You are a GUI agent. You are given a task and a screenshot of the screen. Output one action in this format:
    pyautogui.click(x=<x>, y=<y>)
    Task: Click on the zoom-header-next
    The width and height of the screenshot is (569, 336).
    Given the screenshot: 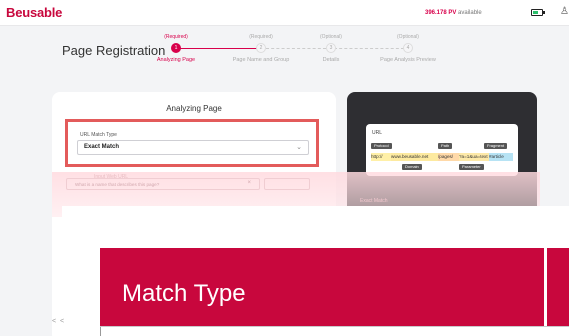 What is the action you would take?
    pyautogui.click(x=558, y=287)
    